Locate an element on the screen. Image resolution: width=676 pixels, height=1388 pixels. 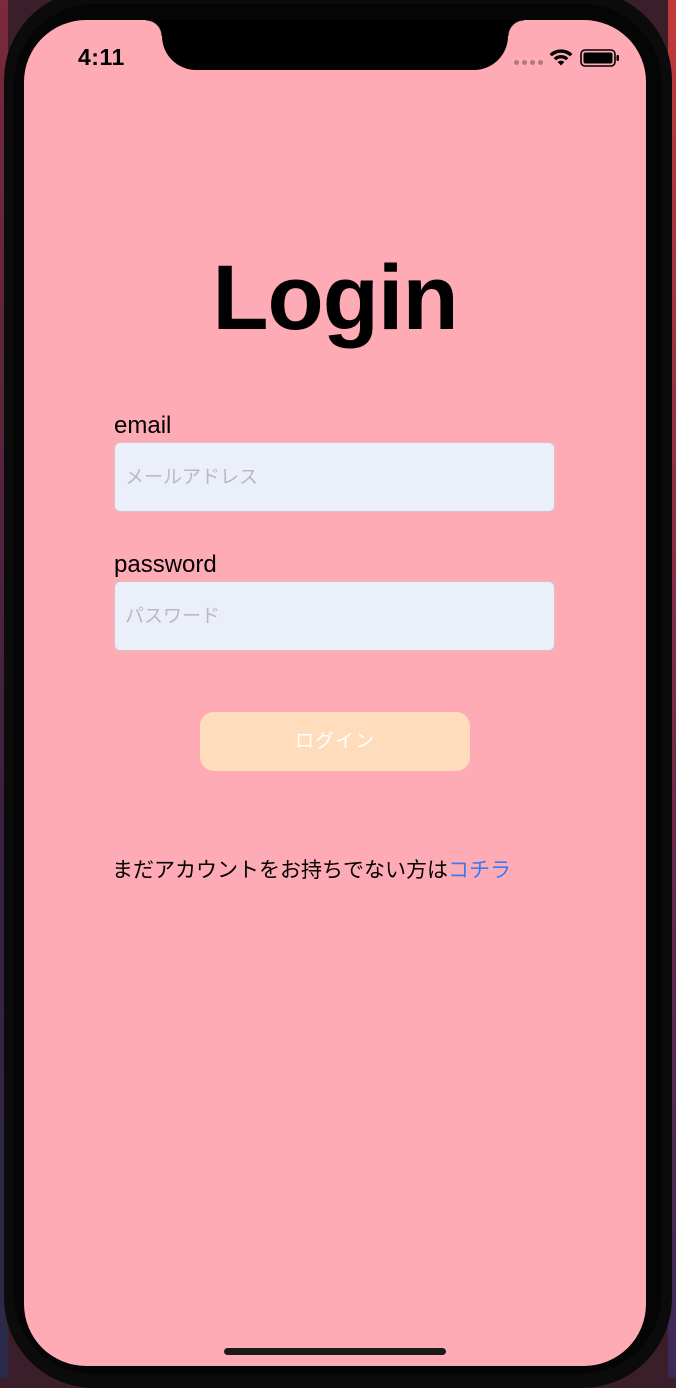
home-indicator is located at coordinates (335, 1351).